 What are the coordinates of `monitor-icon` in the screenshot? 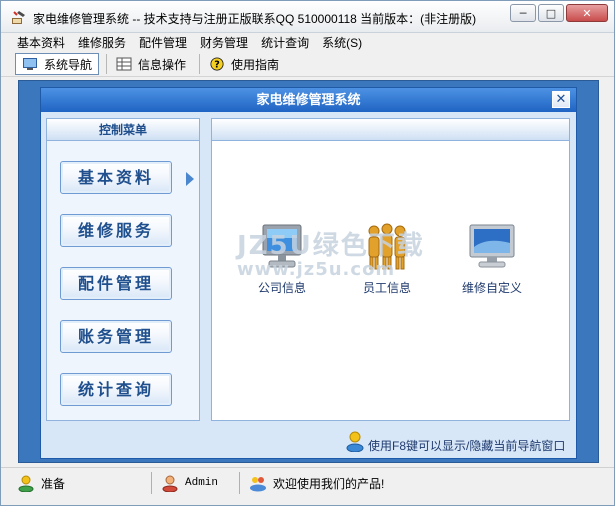 It's located at (30, 64).